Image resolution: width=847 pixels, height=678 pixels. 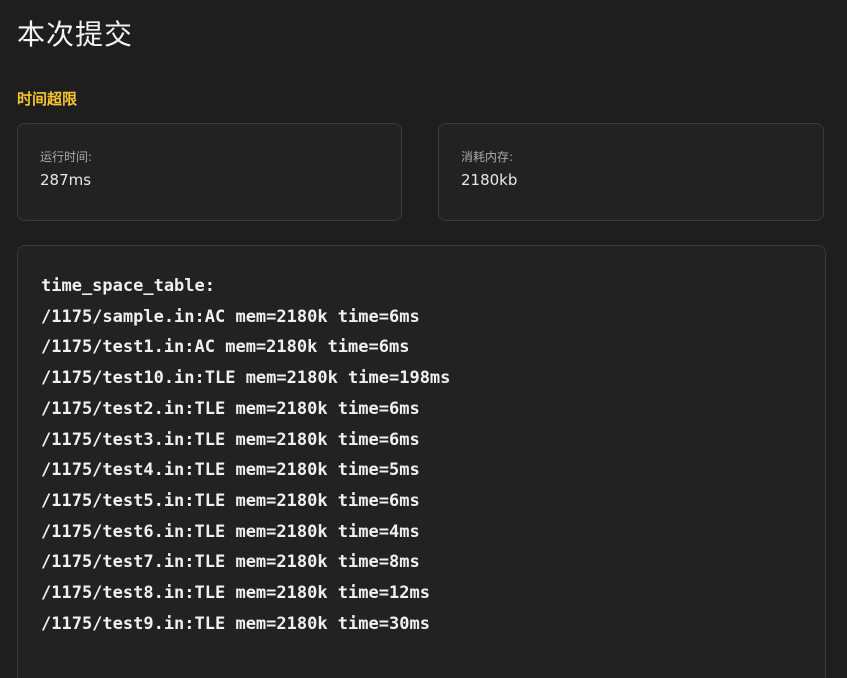 I want to click on memory-value: 2180kb, so click(x=489, y=180).